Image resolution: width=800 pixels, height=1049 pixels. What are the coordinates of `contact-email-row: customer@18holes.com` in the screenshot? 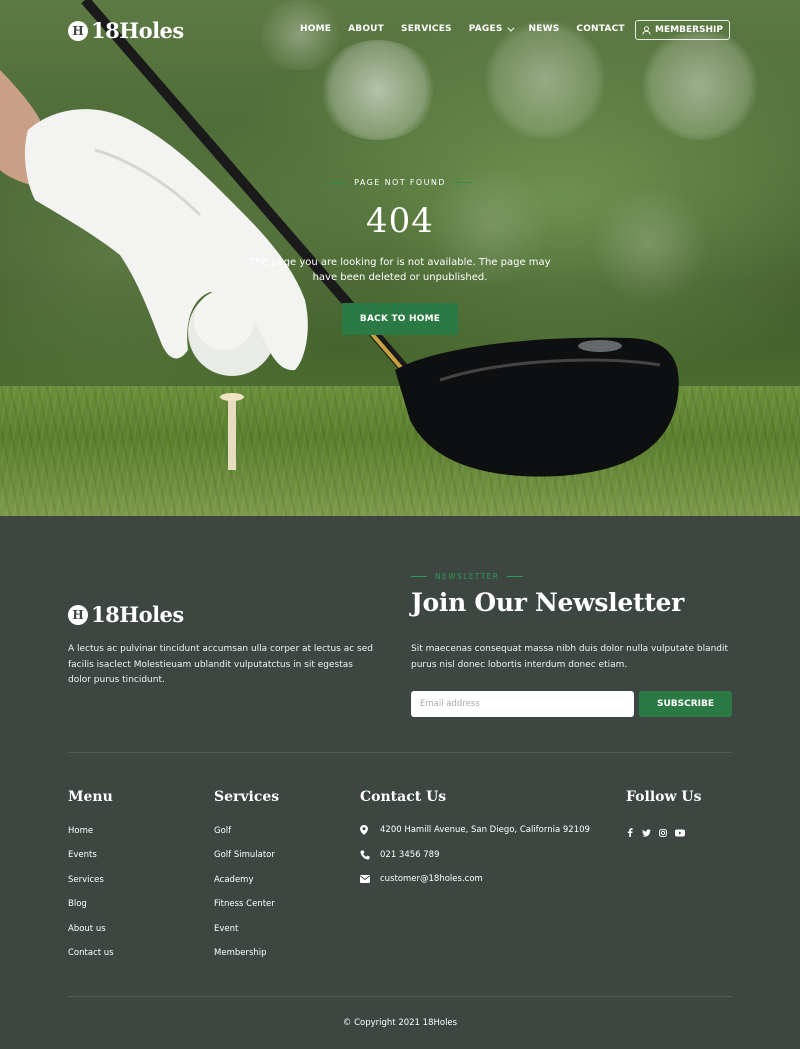 It's located at (421, 879).